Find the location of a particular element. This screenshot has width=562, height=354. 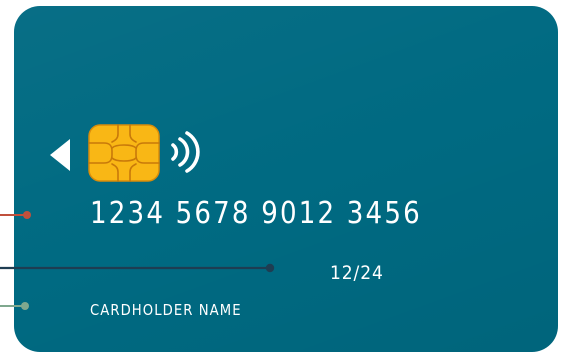

card-number: 1234 5678 9012 3456 is located at coordinates (256, 213).